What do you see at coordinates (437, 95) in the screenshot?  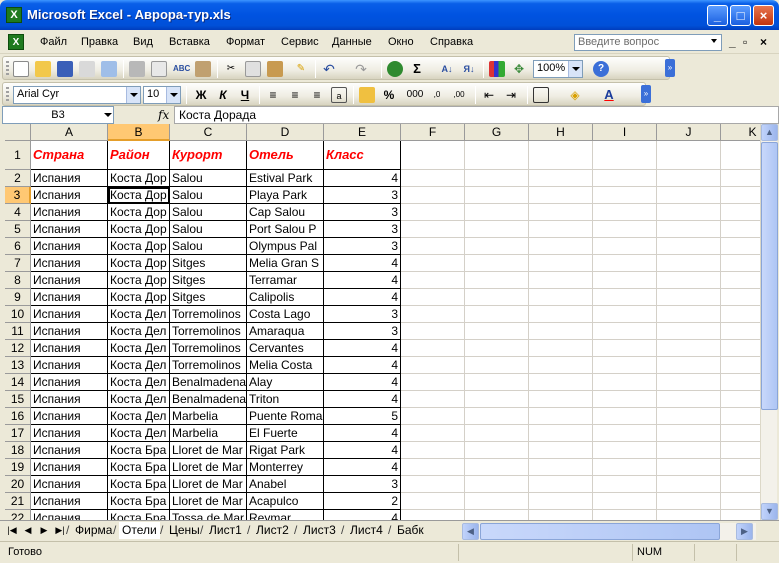 I see `increase-decimal-icon: ,0` at bounding box center [437, 95].